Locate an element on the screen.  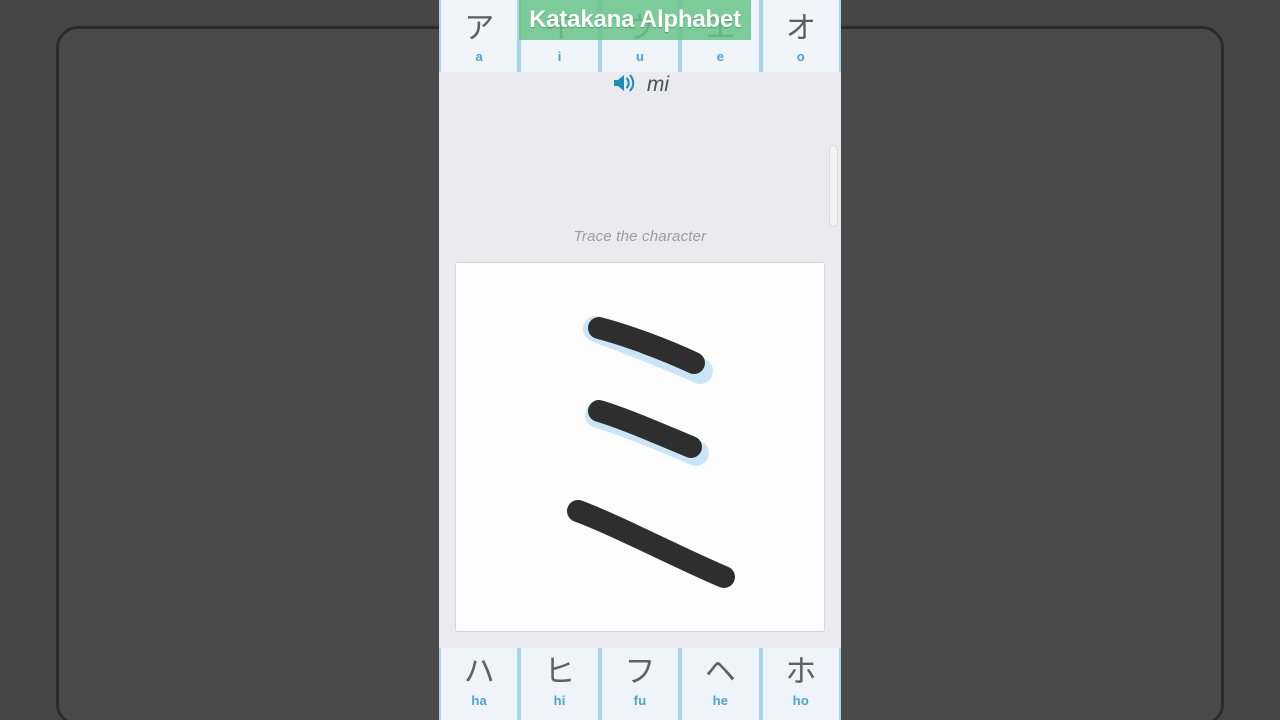
kana-romaji: hi is located at coordinates (559, 700).